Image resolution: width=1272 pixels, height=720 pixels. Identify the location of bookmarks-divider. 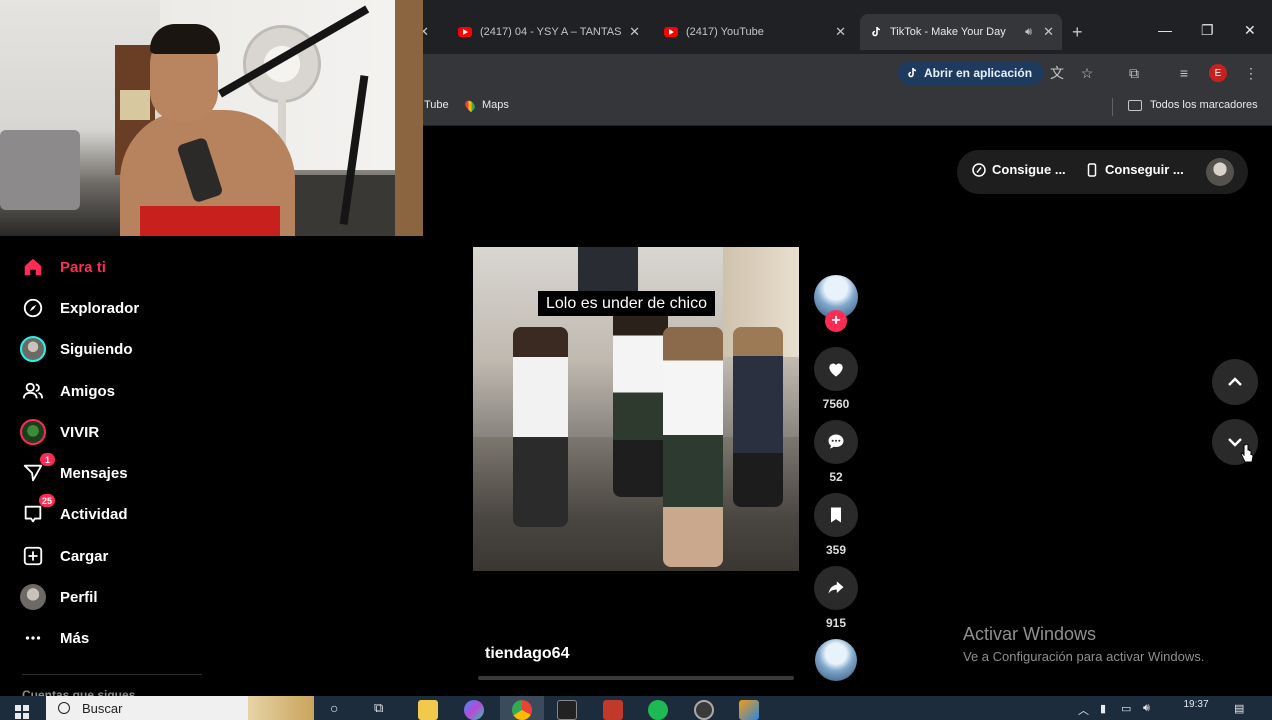
(1112, 107).